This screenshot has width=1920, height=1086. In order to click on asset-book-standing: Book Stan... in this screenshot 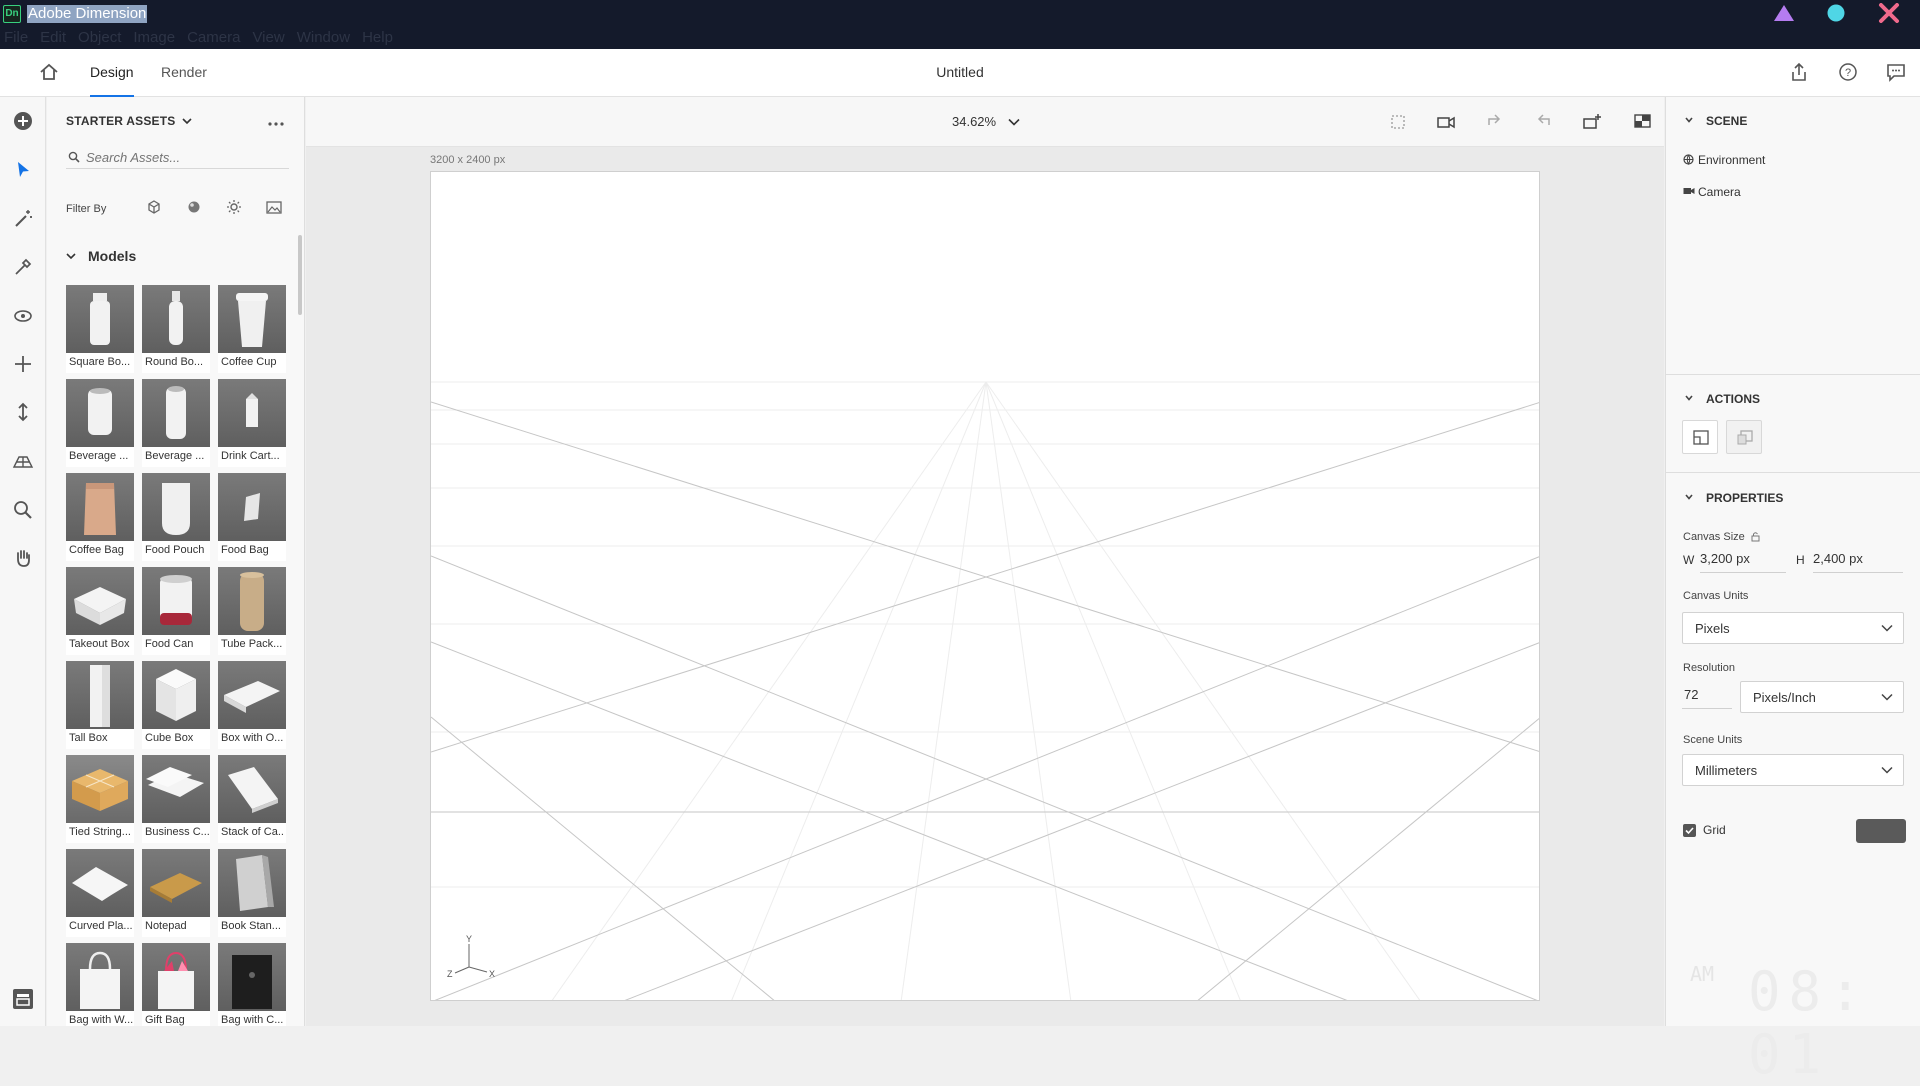, I will do `click(252, 893)`.